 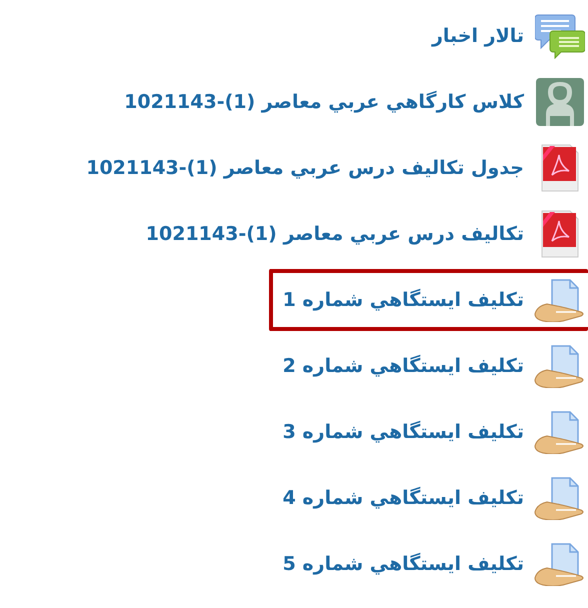 What do you see at coordinates (335, 234) in the screenshot?
I see `activity-link: تكاليف درس عربي معاصر (1)-1021143` at bounding box center [335, 234].